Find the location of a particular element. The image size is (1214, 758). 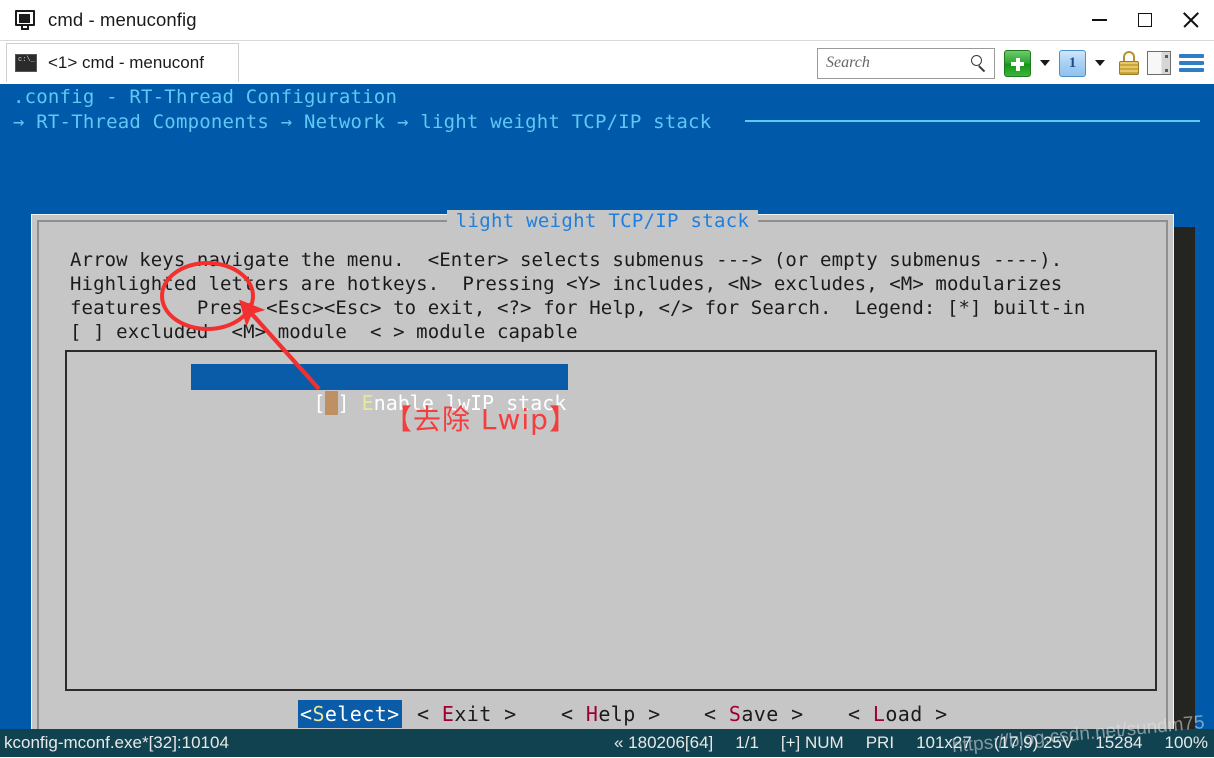

window-title-bar: cmd - menuconfig is located at coordinates (607, 20).